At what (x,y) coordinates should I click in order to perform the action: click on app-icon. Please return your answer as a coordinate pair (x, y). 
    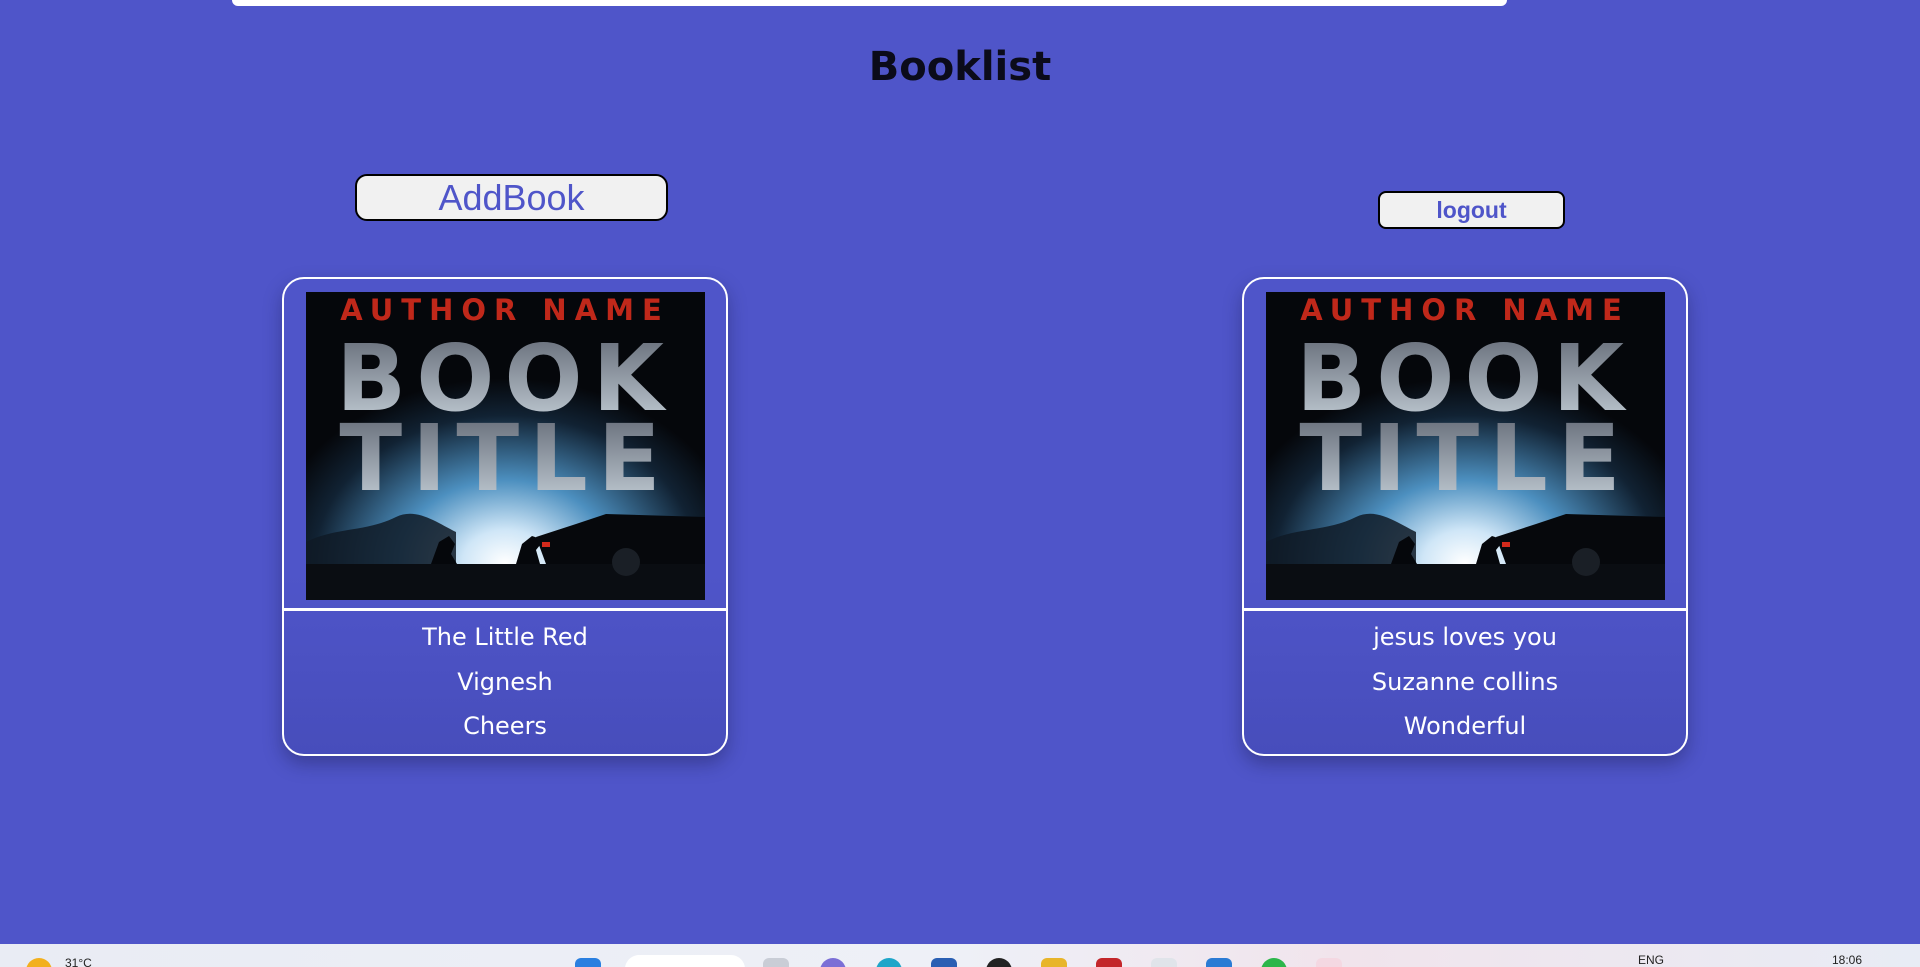
    Looking at the image, I should click on (1164, 962).